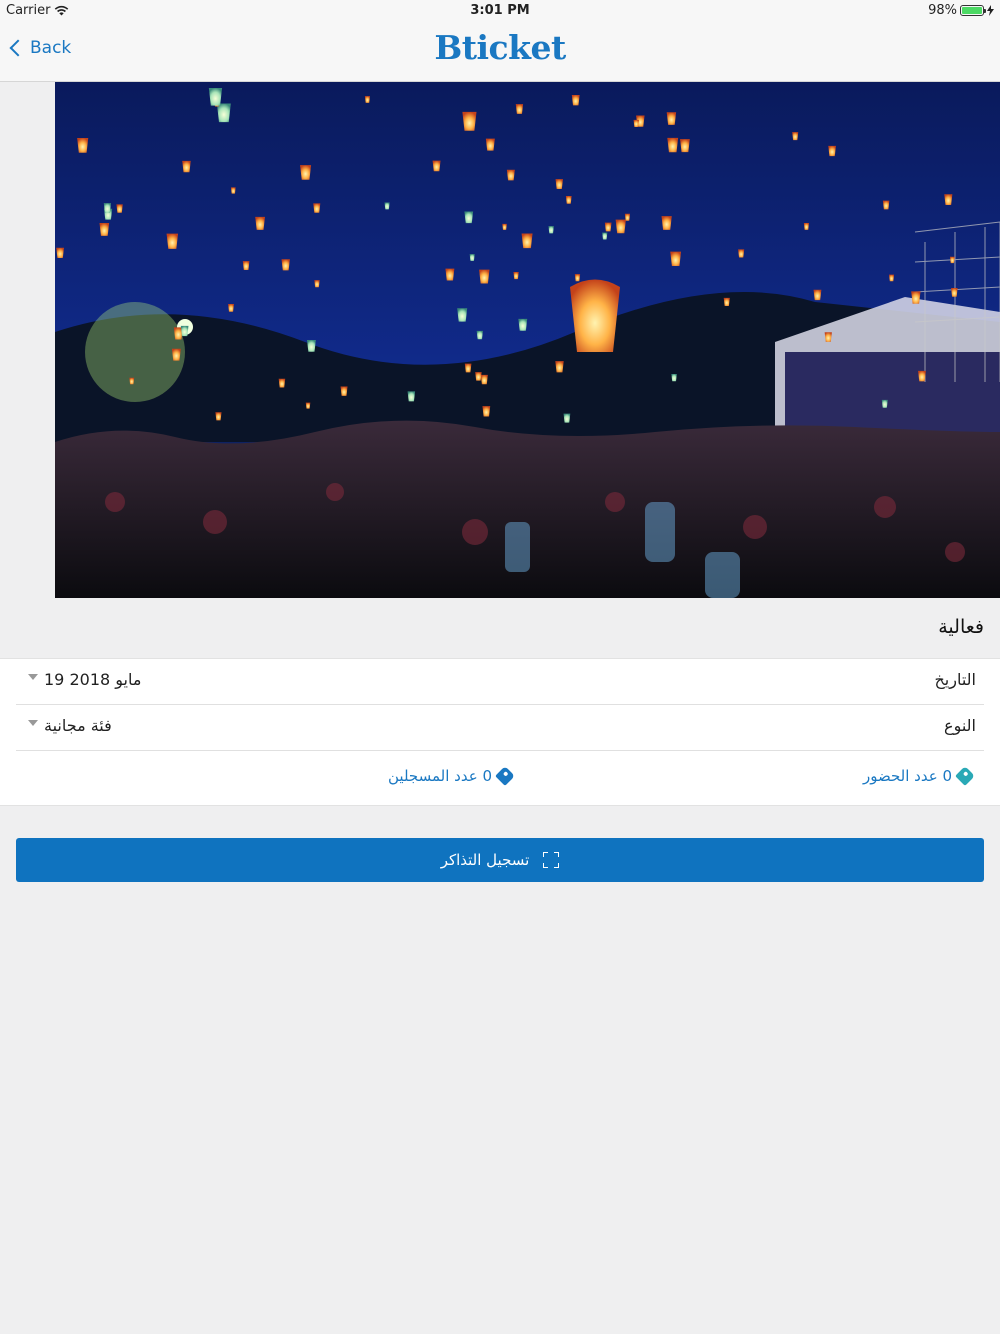 The image size is (1000, 1334). Describe the element at coordinates (78, 725) in the screenshot. I see `type-text: فئة مجانية` at that location.